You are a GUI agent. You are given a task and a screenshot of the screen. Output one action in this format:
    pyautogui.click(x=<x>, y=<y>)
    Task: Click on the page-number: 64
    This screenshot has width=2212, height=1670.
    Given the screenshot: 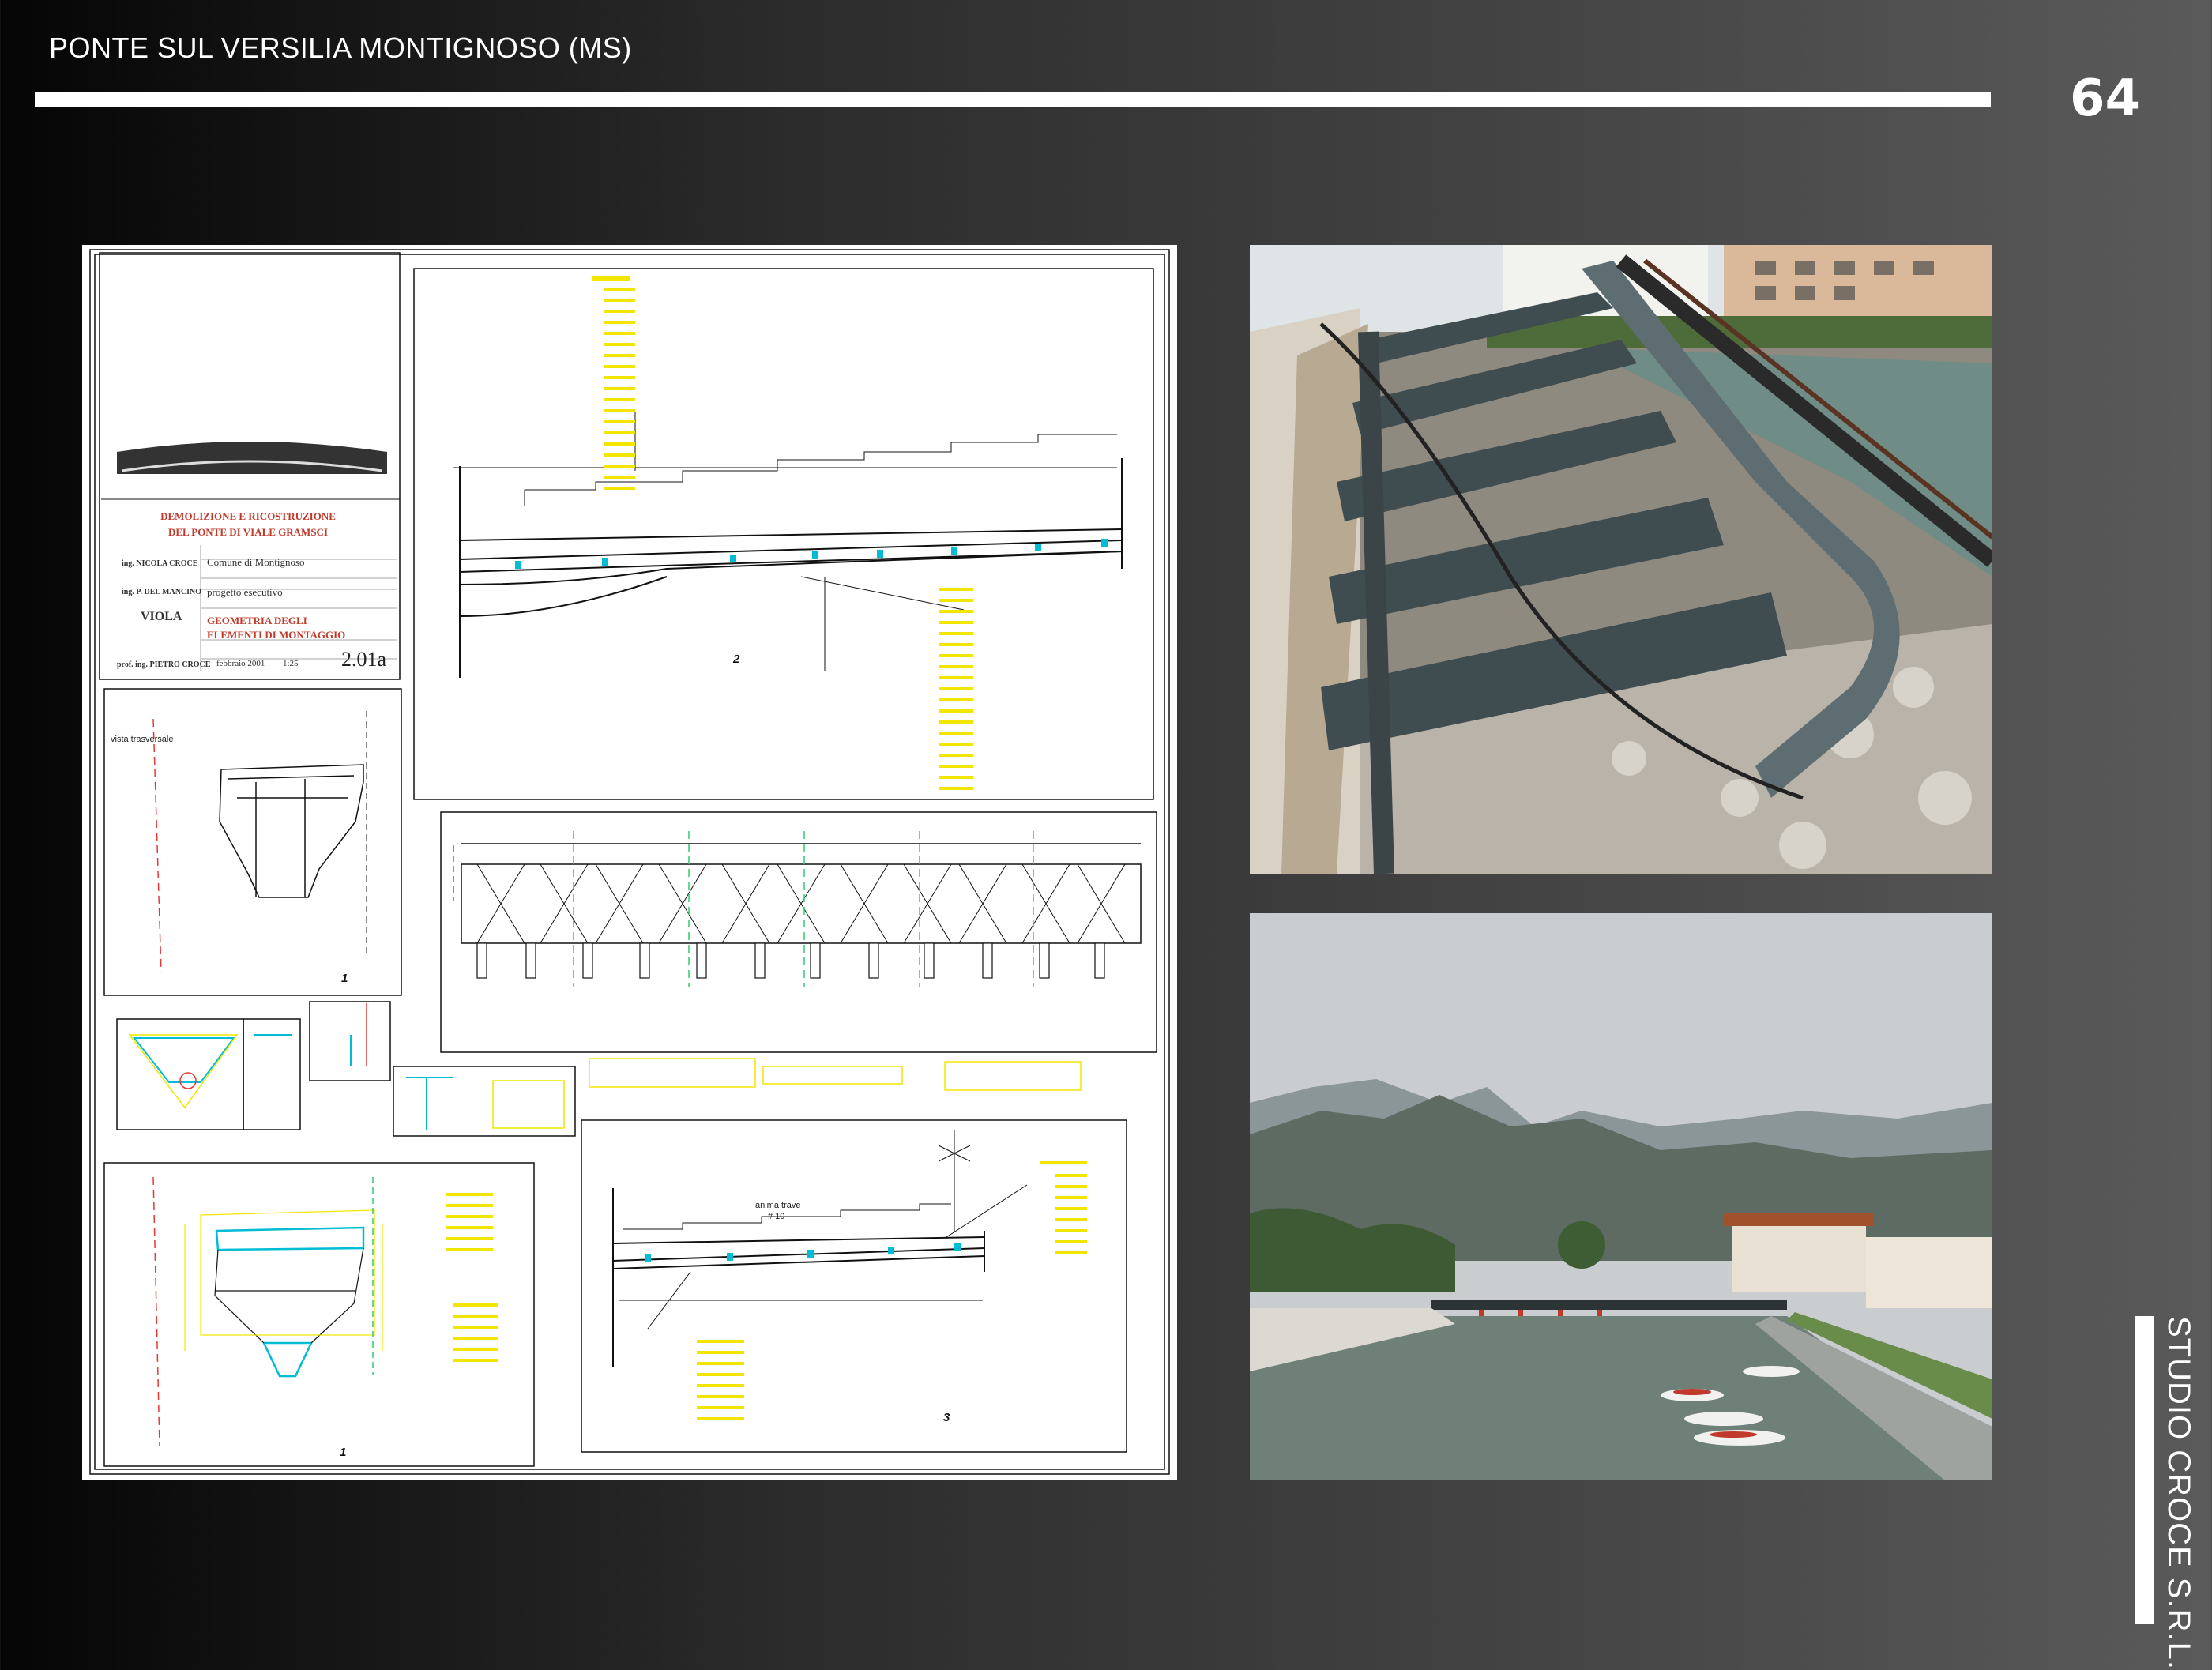 What is the action you would take?
    pyautogui.click(x=2105, y=99)
    